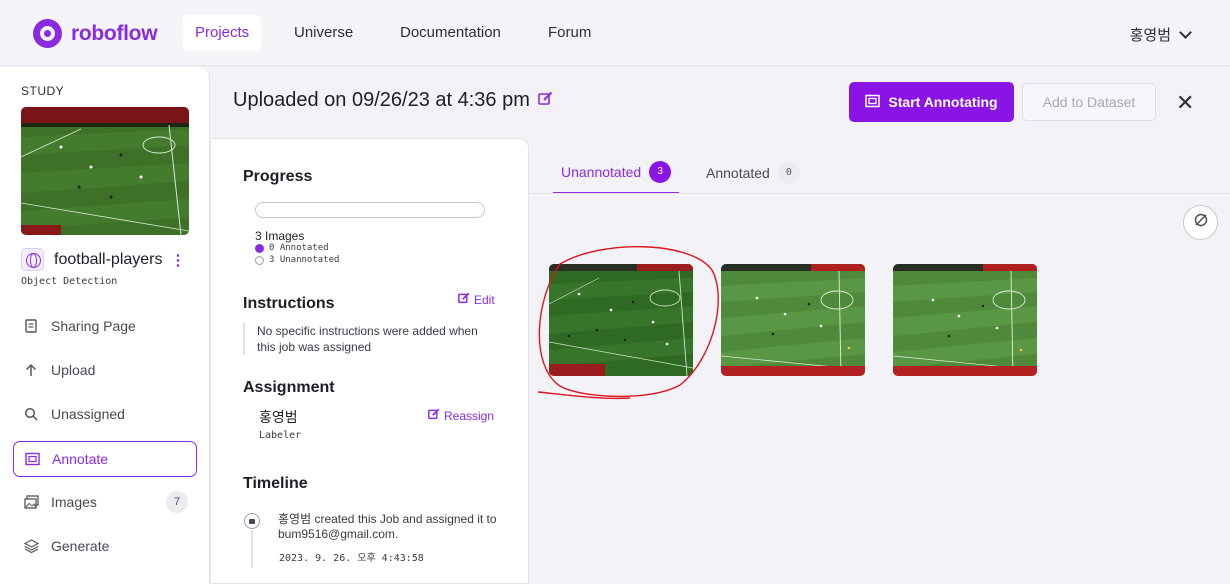  I want to click on reassign-label: Reassign, so click(469, 415).